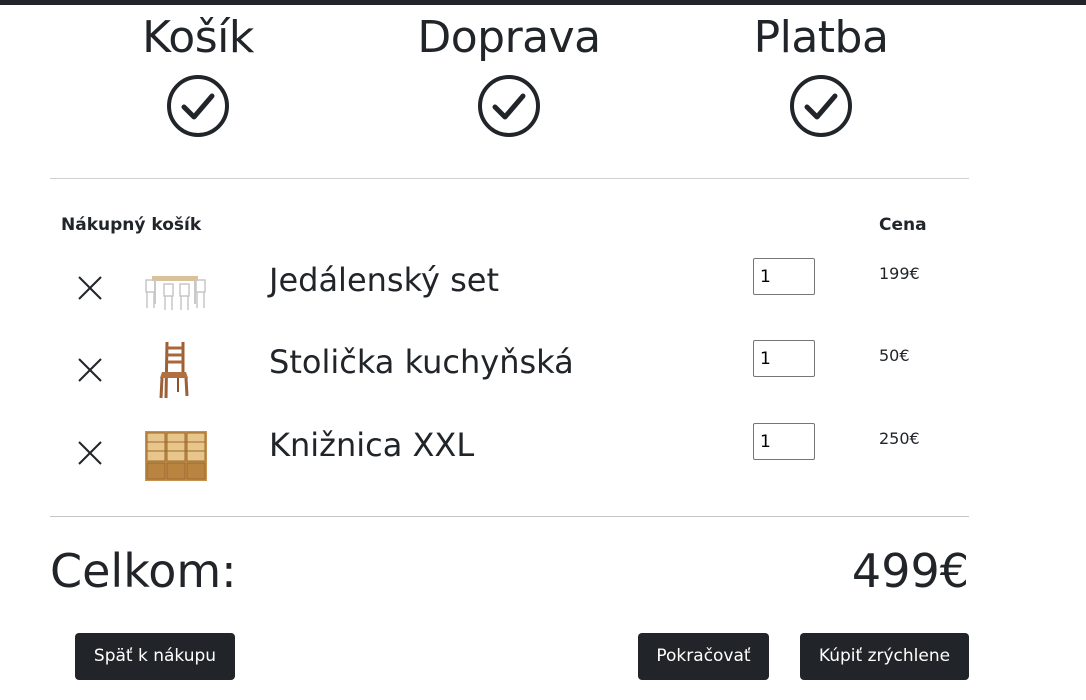 This screenshot has height=700, width=1086. I want to click on step-title: Doprava, so click(509, 37).